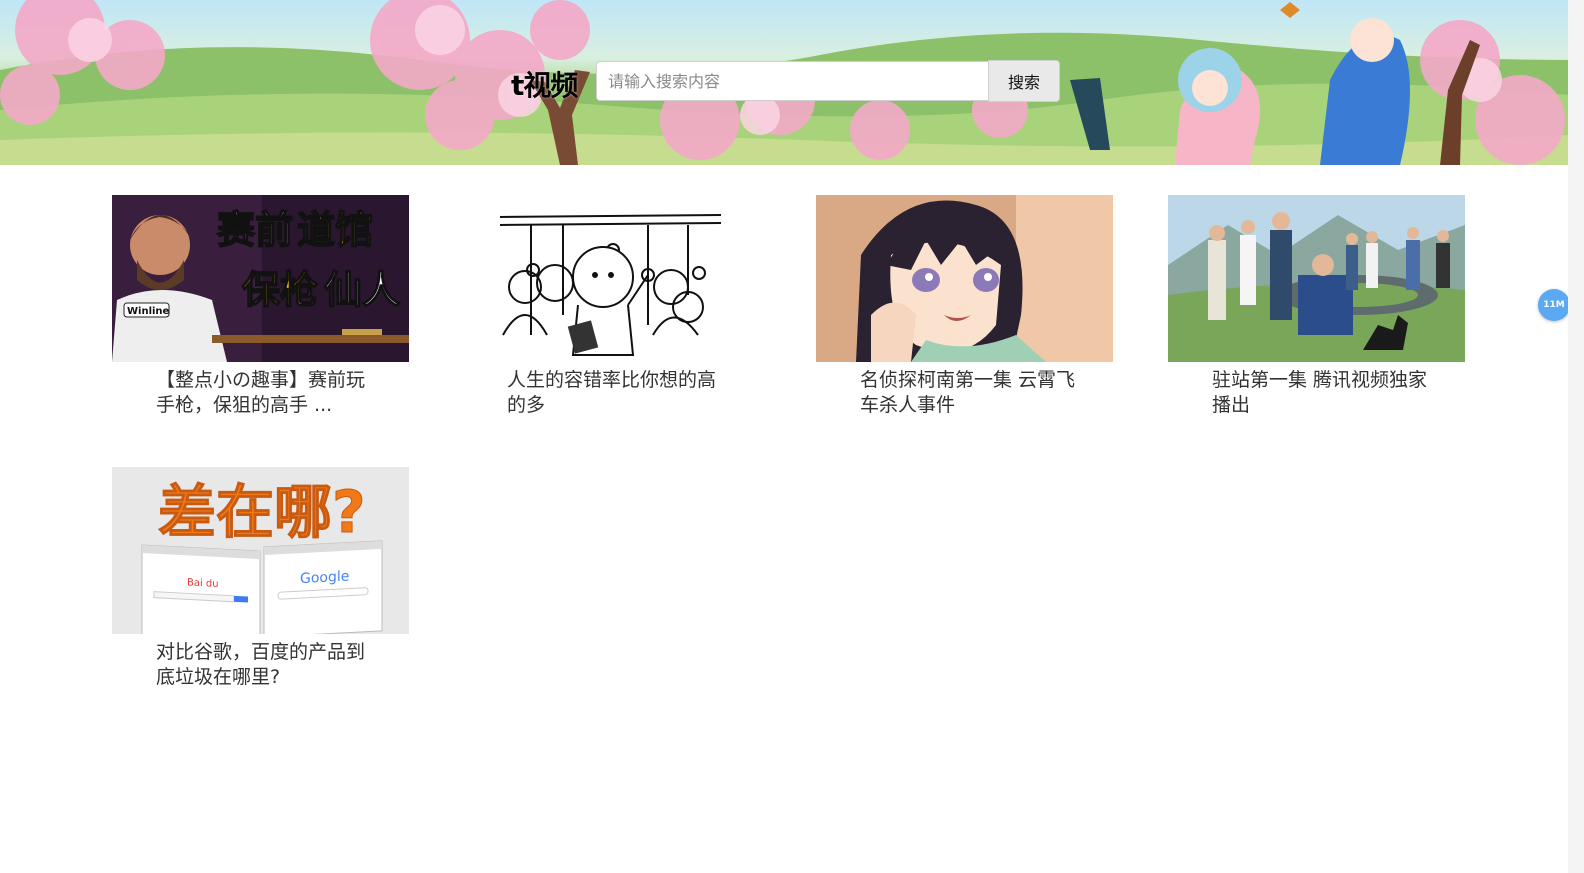 Image resolution: width=1584 pixels, height=873 pixels. I want to click on svg-text: 保枪, so click(280, 290).